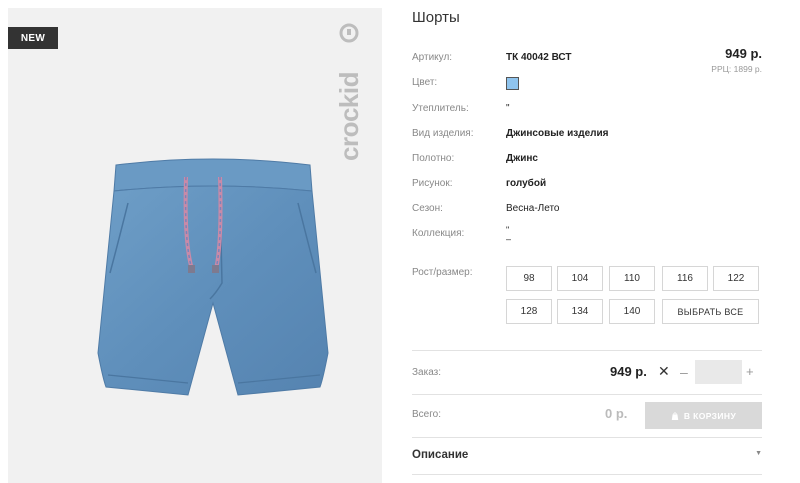 The height and width of the screenshot is (483, 800). I want to click on fabric-value: Джинс, so click(522, 158).